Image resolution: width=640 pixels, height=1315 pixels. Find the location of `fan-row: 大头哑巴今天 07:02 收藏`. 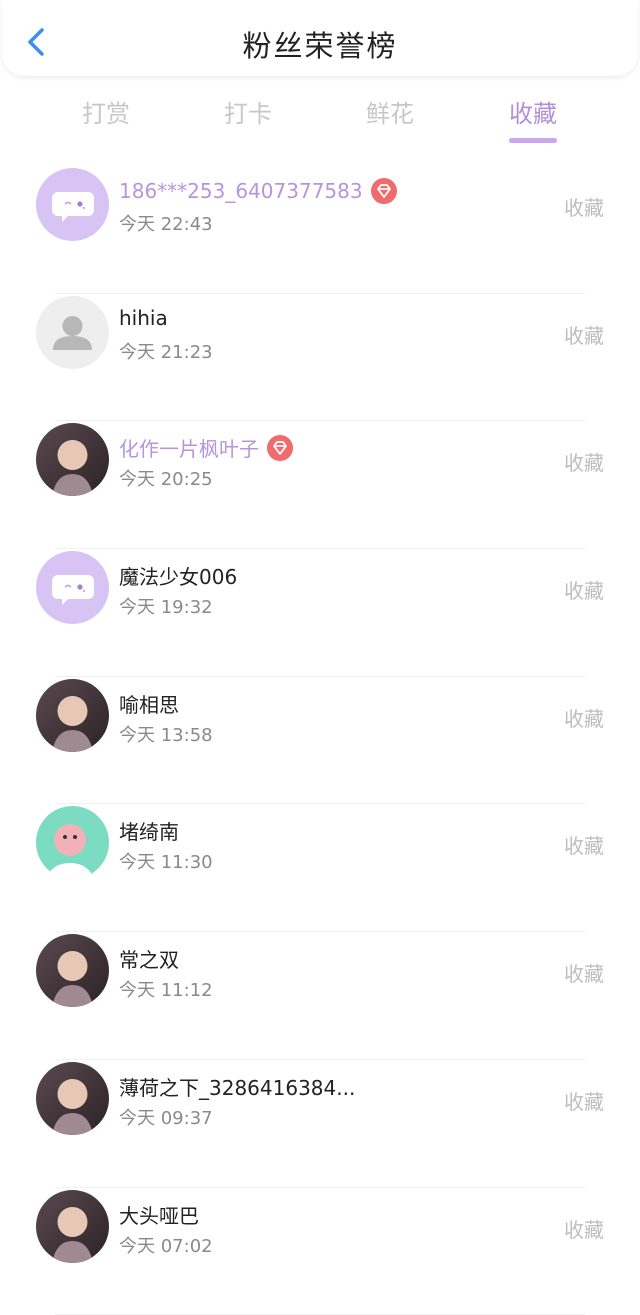

fan-row: 大头哑巴今天 07:02 收藏 is located at coordinates (320, 1251).